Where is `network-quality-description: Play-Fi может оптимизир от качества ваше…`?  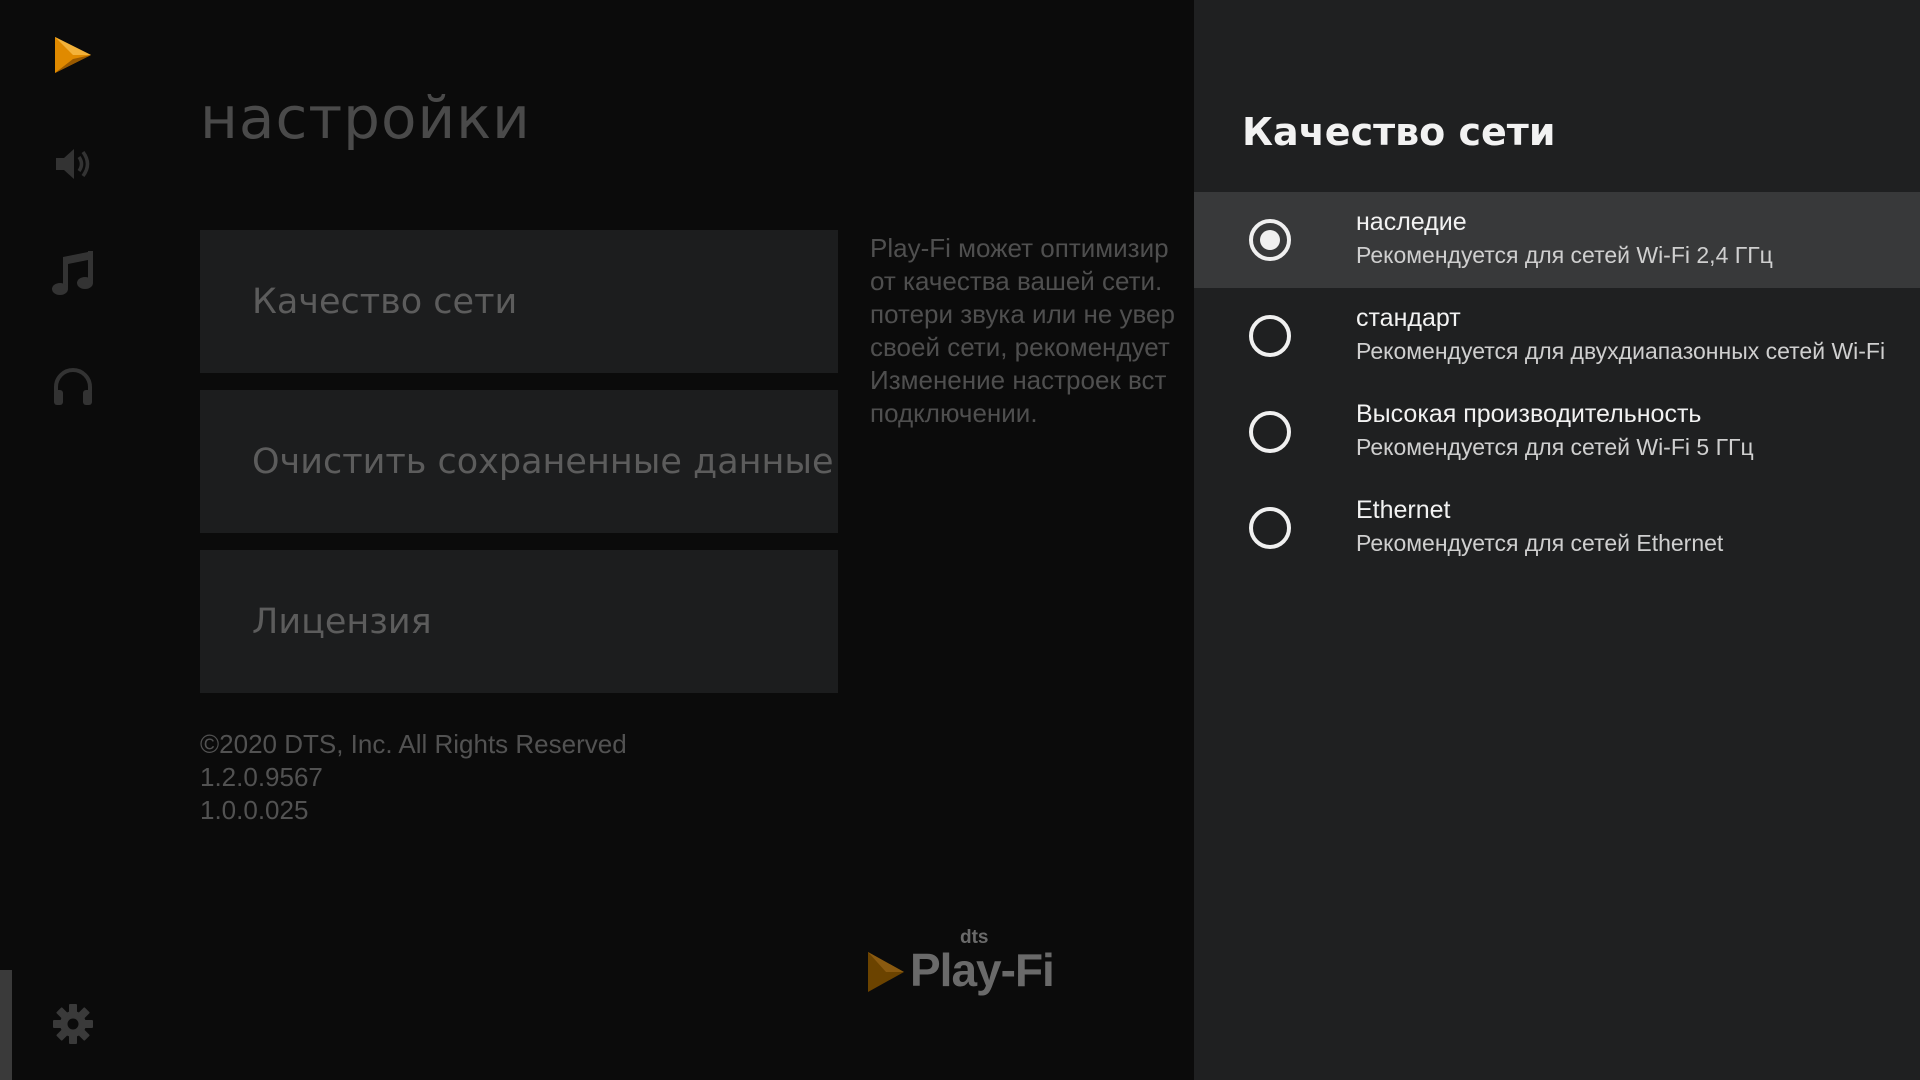
network-quality-description: Play-Fi может оптимизир от качества ваше… is located at coordinates (1022, 330).